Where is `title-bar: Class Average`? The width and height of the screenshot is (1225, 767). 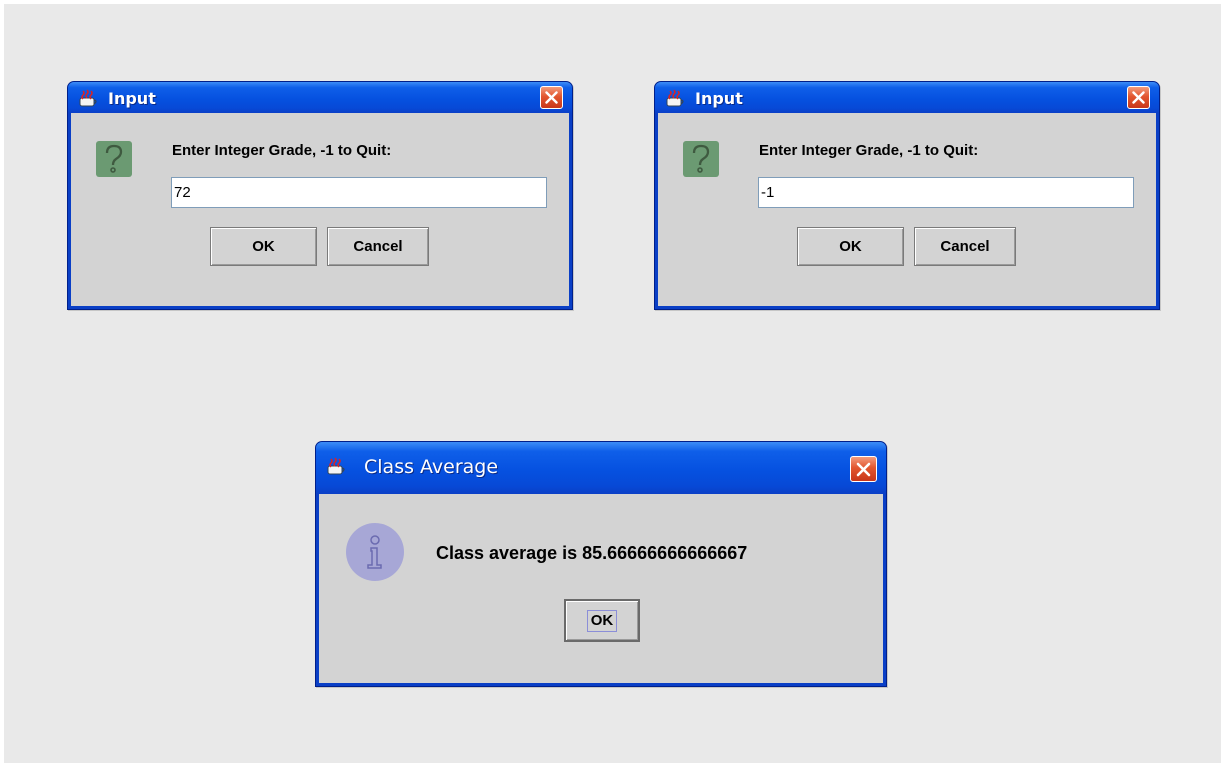 title-bar: Class Average is located at coordinates (601, 468).